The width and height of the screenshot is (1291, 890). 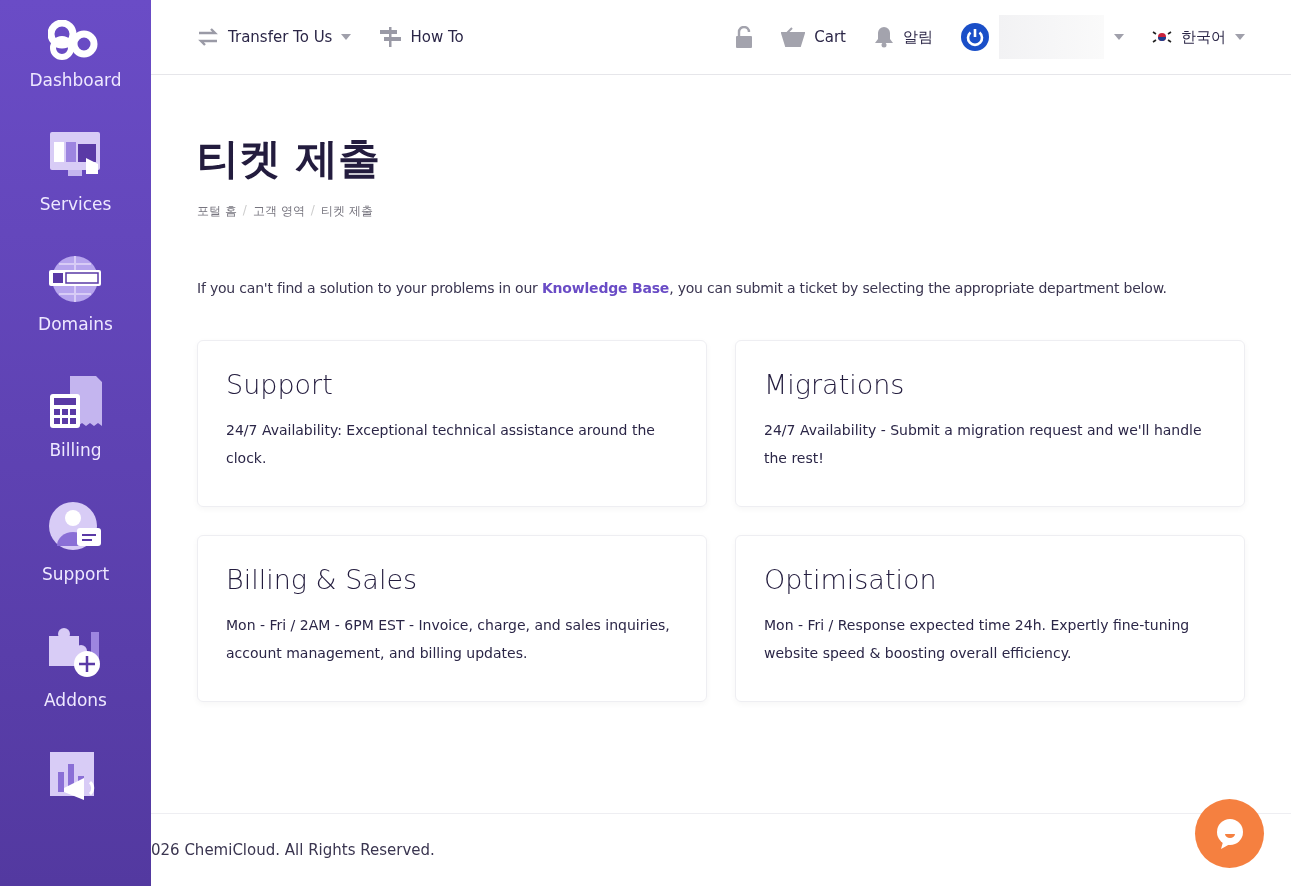 I want to click on intro-text: If you can't find a solution to your problems in our Knowledge Base, you can submit a ticket by selecting the appropriate department below., so click(x=682, y=288).